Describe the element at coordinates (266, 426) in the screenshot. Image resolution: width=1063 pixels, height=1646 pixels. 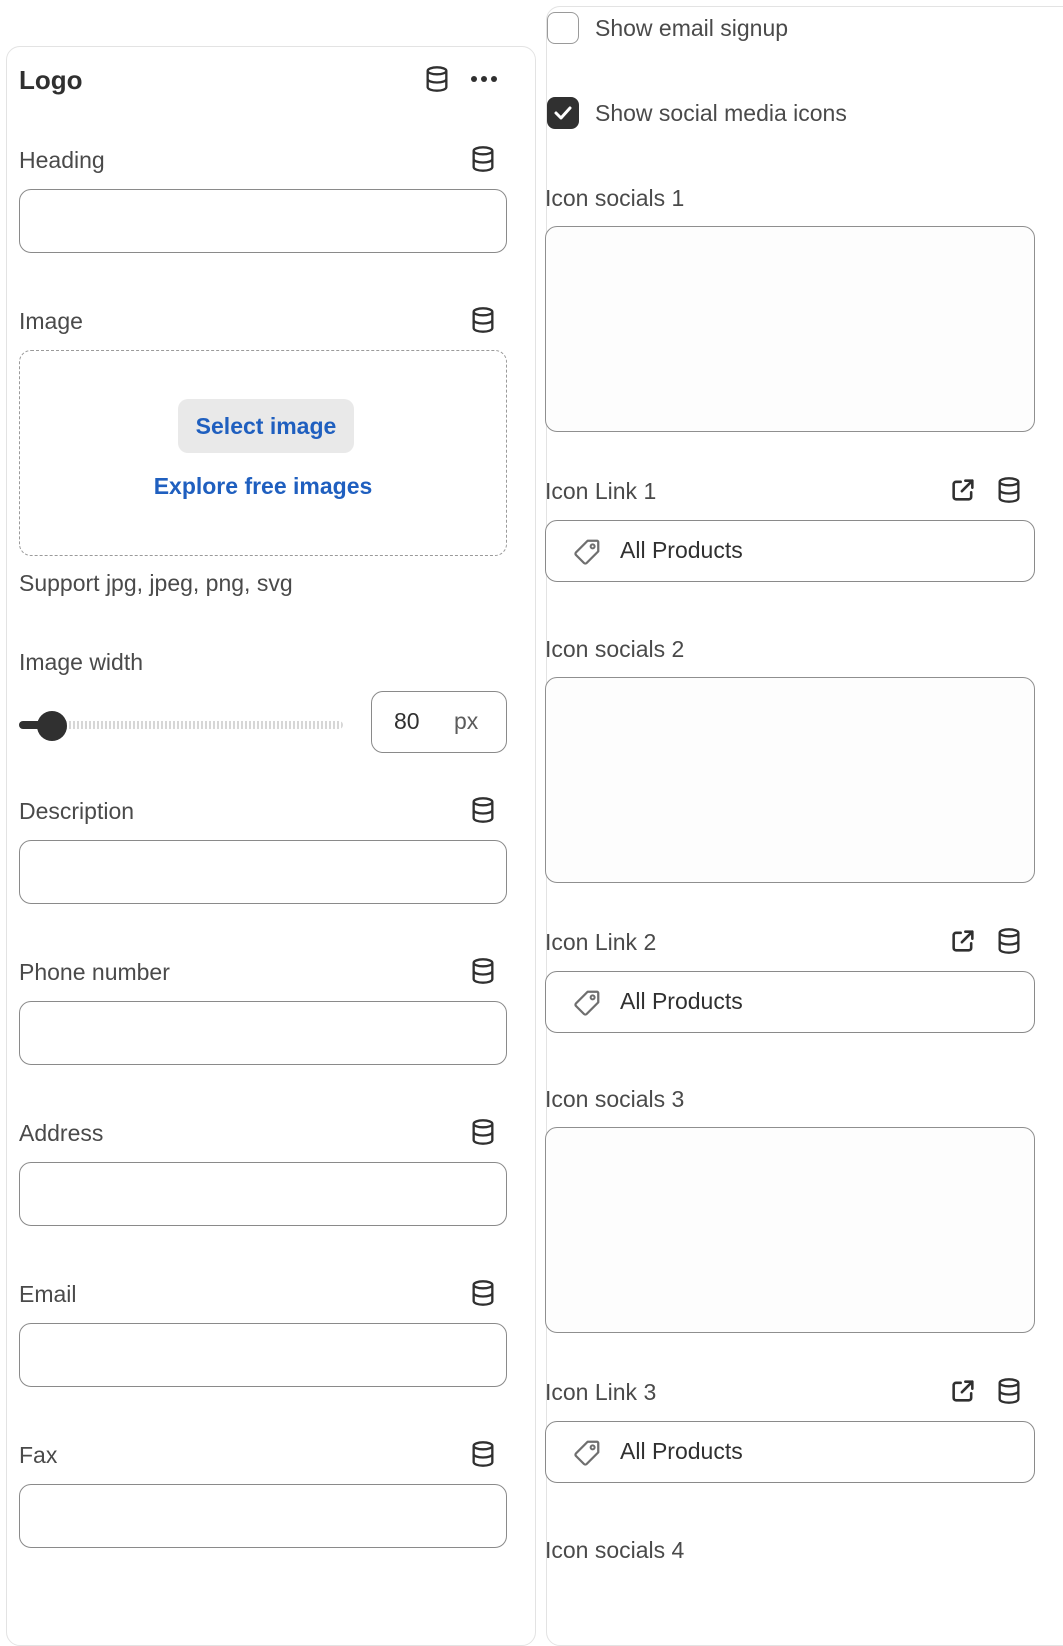
I see `select-image-button: Select image` at that location.